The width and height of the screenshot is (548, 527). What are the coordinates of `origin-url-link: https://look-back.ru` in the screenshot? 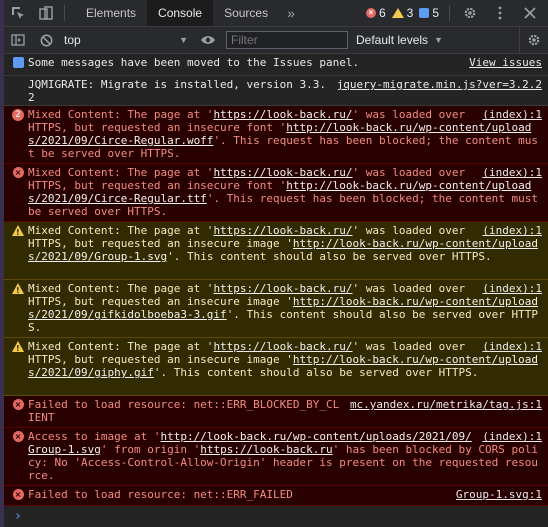 It's located at (266, 449).